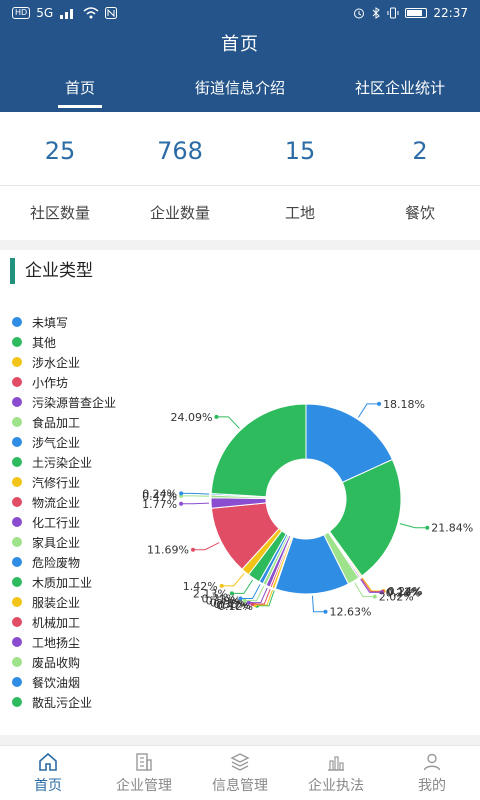 The width and height of the screenshot is (480, 800). I want to click on slice-value-label: 1.42%, so click(200, 586).